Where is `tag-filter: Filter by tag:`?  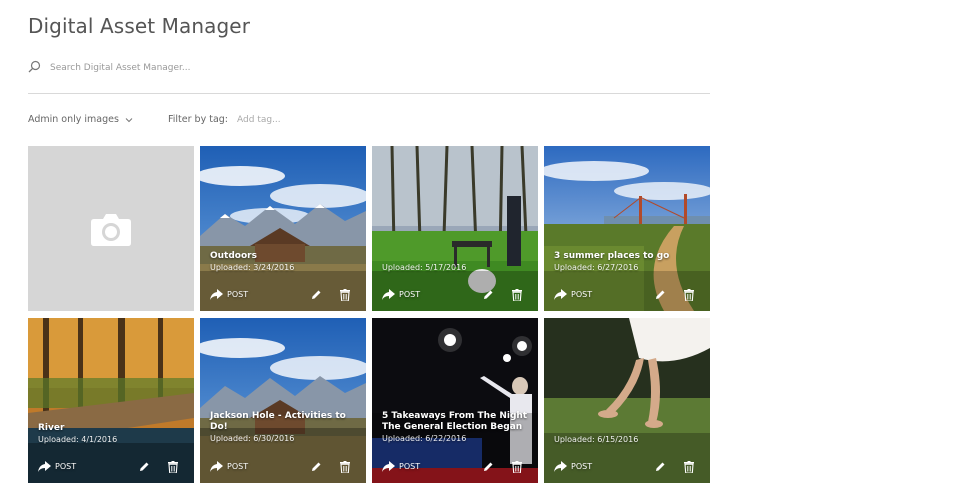 tag-filter: Filter by tag: is located at coordinates (248, 119).